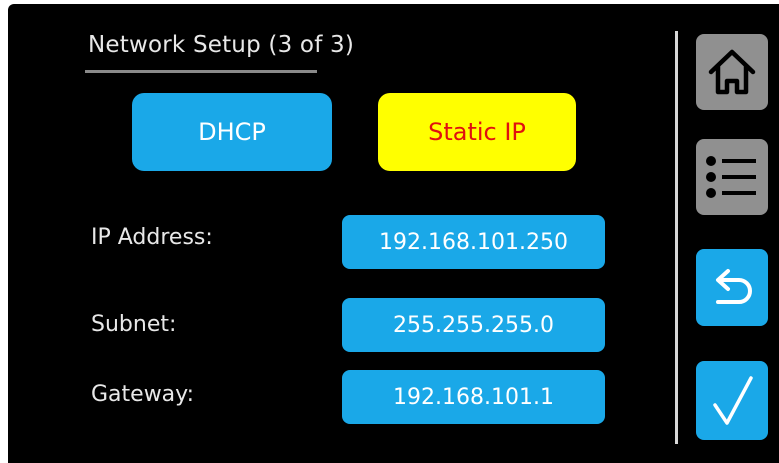 The height and width of the screenshot is (463, 779). I want to click on ip-address-field: 192.168.101.250, so click(473, 242).